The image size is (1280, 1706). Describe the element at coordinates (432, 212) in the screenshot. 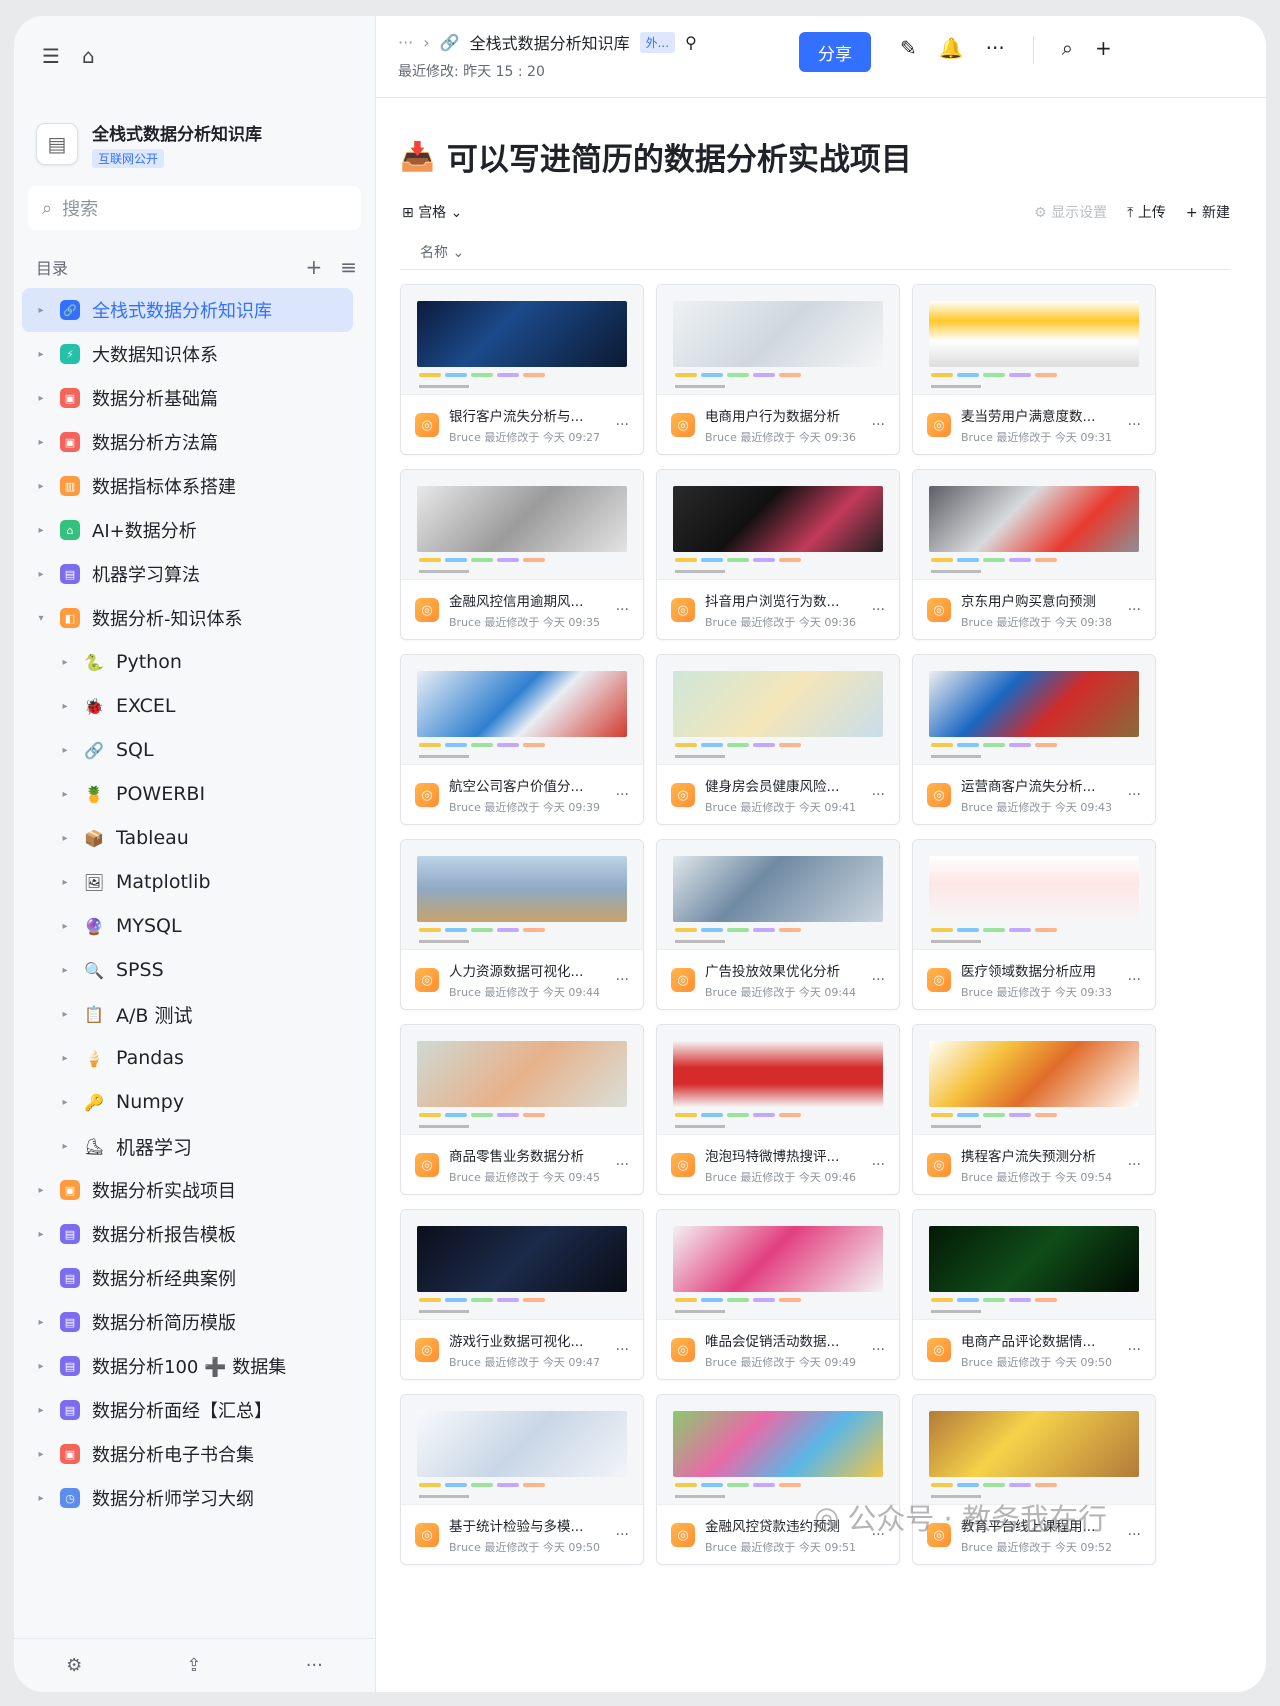

I see `view-switch: ⊞ 宫格 ⌄` at that location.